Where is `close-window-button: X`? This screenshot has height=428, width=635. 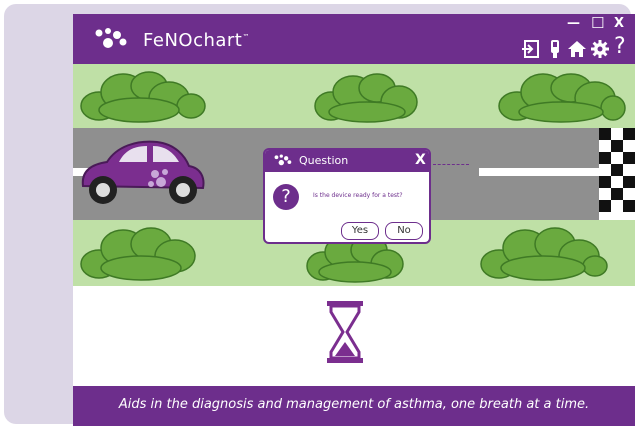 close-window-button: X is located at coordinates (619, 23).